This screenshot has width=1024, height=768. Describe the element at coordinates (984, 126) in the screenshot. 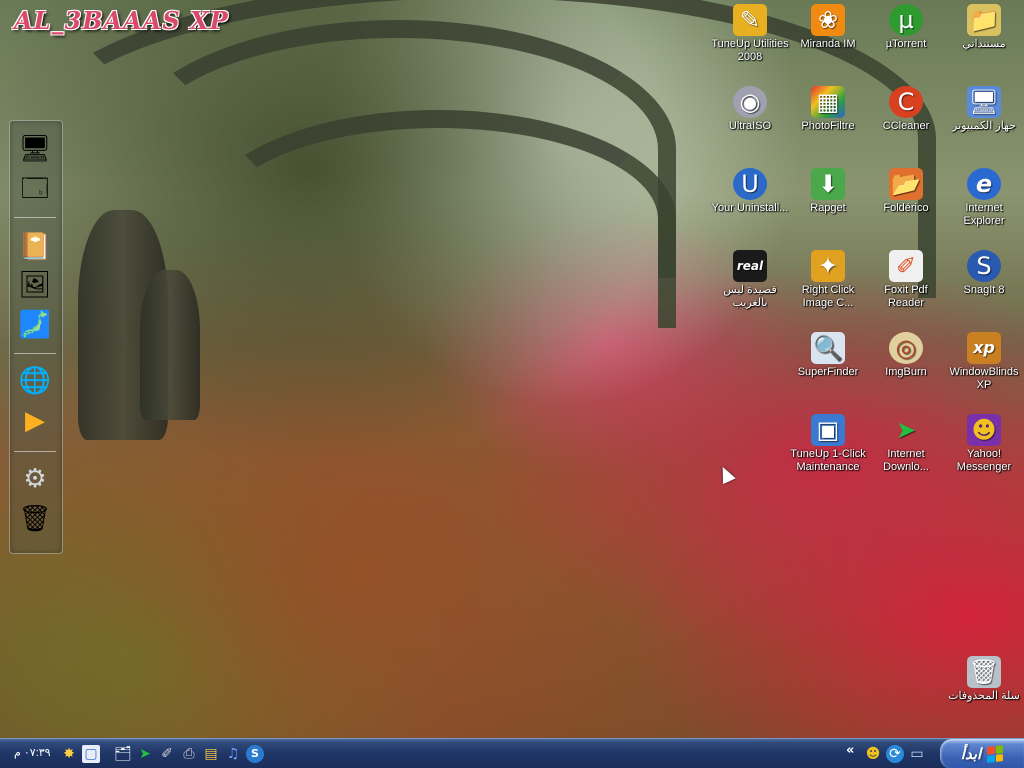

I see `my-computer-desktop-label: جهاز الكمبيوتر` at that location.